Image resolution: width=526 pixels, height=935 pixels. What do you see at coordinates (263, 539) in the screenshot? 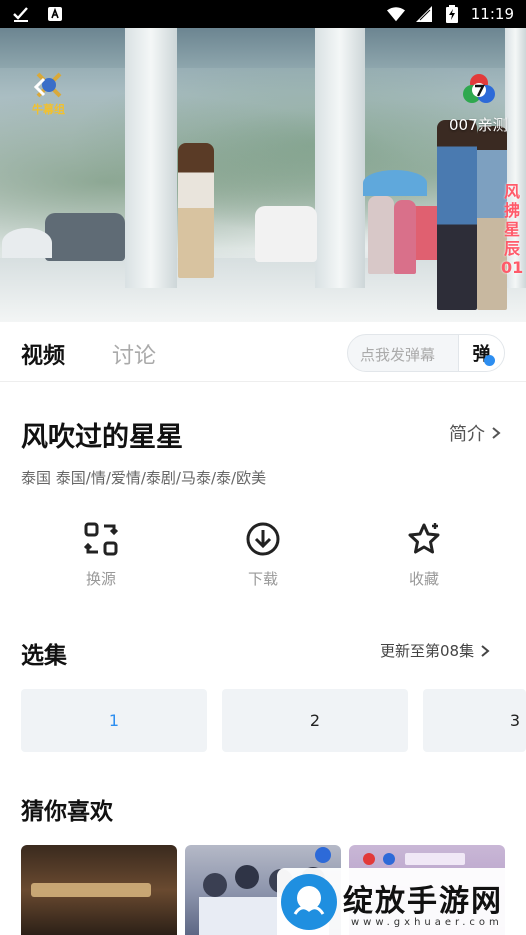
I see `download-icon` at bounding box center [263, 539].